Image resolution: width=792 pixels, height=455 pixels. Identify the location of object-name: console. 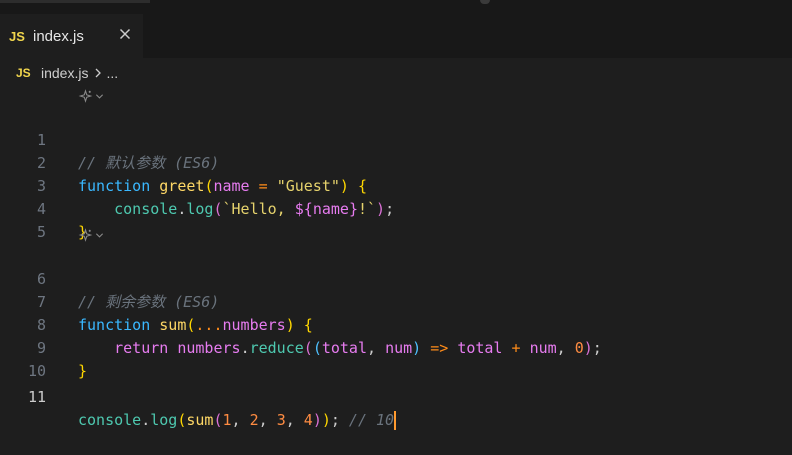
(110, 420).